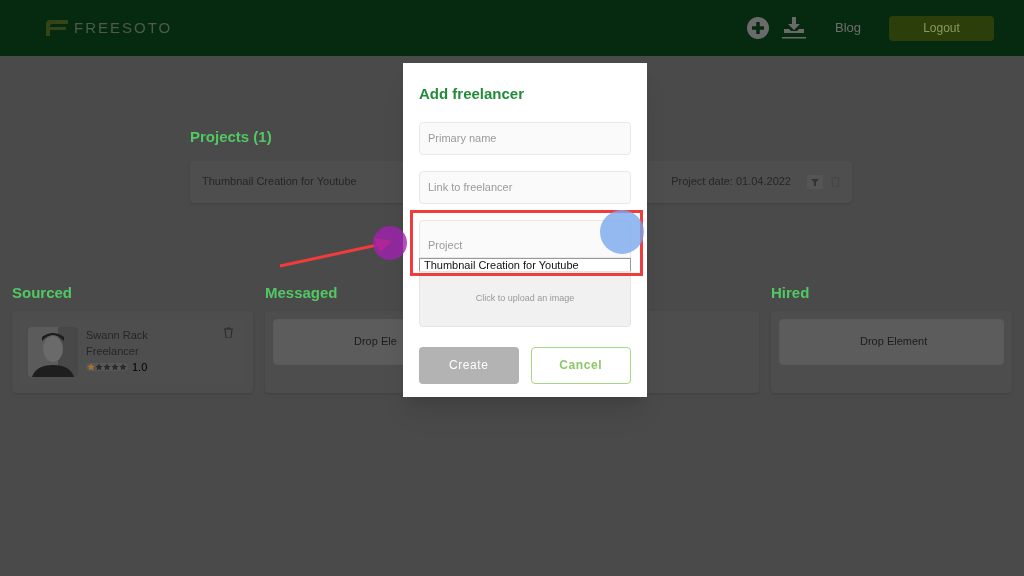 This screenshot has width=1024, height=576. What do you see at coordinates (525, 138) in the screenshot?
I see `text-field: Primary name` at bounding box center [525, 138].